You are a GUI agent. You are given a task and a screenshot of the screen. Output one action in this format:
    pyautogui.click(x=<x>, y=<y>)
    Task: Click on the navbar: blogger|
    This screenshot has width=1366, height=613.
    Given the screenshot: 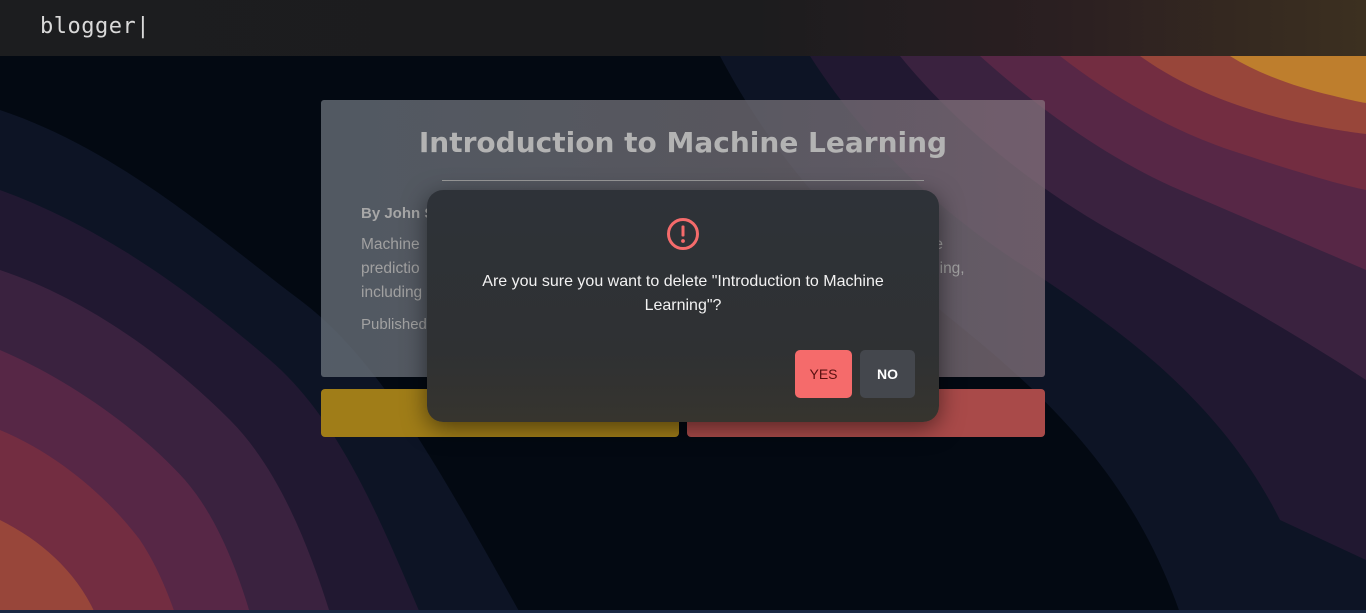 What is the action you would take?
    pyautogui.click(x=683, y=28)
    